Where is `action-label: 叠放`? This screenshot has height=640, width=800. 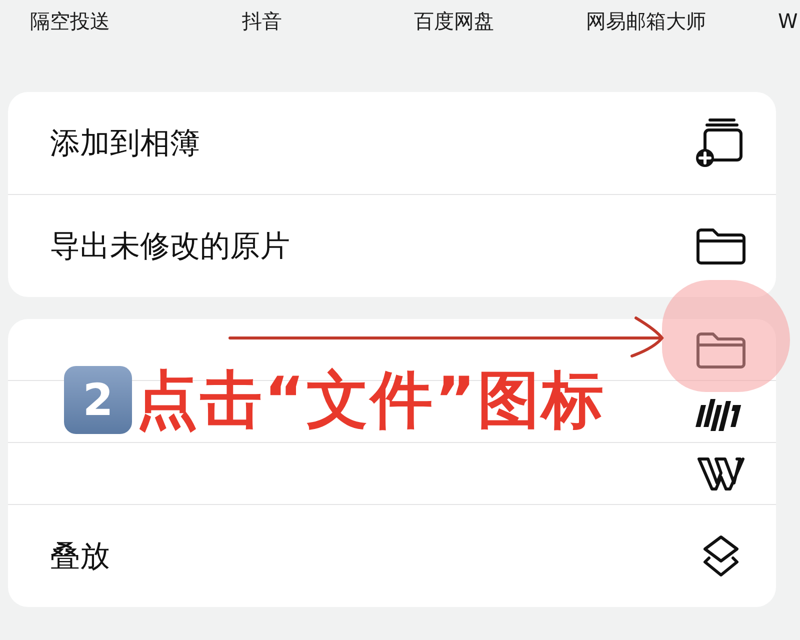 action-label: 叠放 is located at coordinates (80, 556).